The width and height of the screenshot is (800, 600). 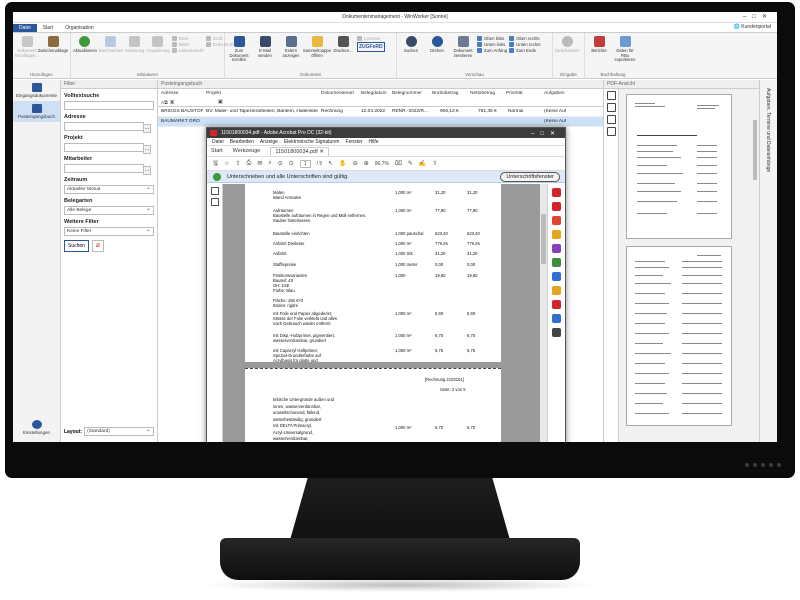 I want to click on zugferd-badge: ZUGFeRD, so click(x=371, y=47).